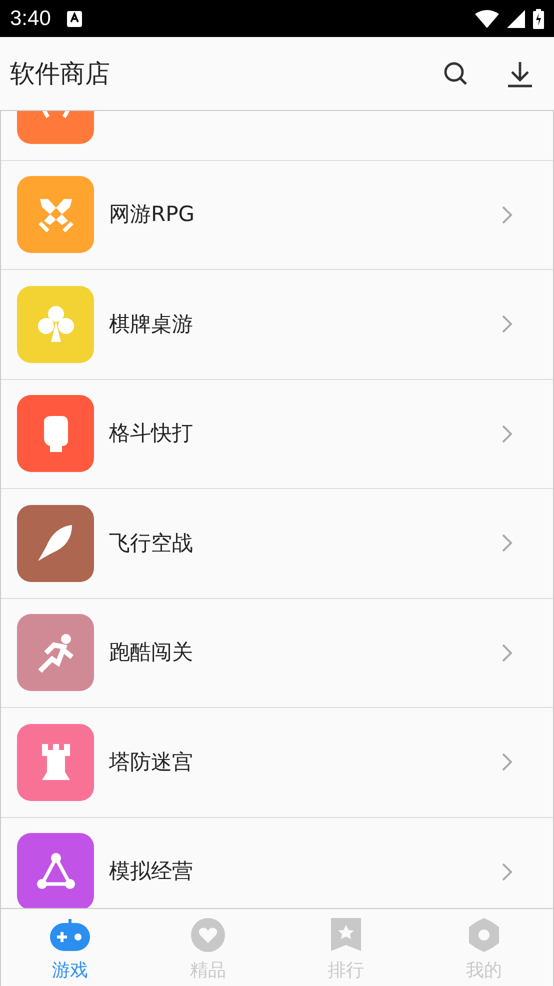 This screenshot has height=986, width=554. What do you see at coordinates (346, 935) in the screenshot?
I see `bookmark-star-icon` at bounding box center [346, 935].